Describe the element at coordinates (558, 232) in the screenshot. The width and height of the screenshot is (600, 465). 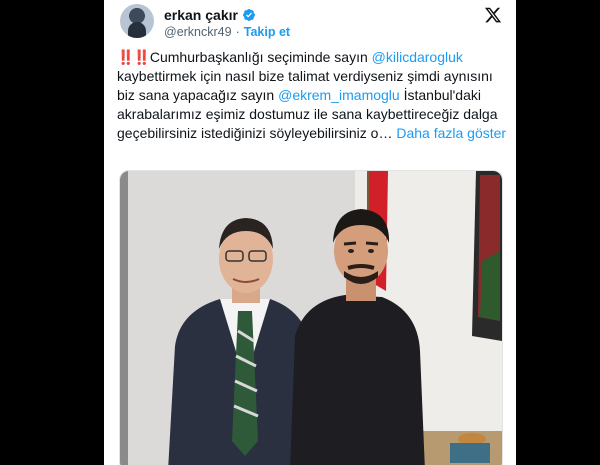
I see `right-black-margin` at that location.